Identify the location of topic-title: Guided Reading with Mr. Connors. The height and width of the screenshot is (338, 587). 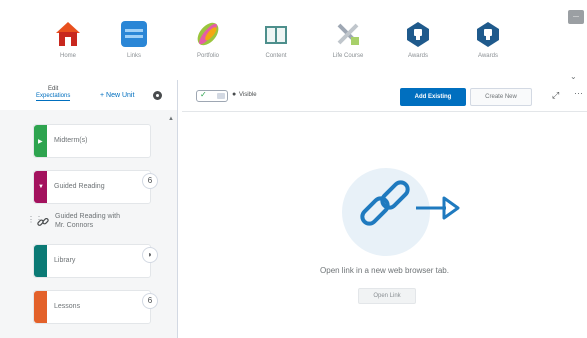
(87, 221).